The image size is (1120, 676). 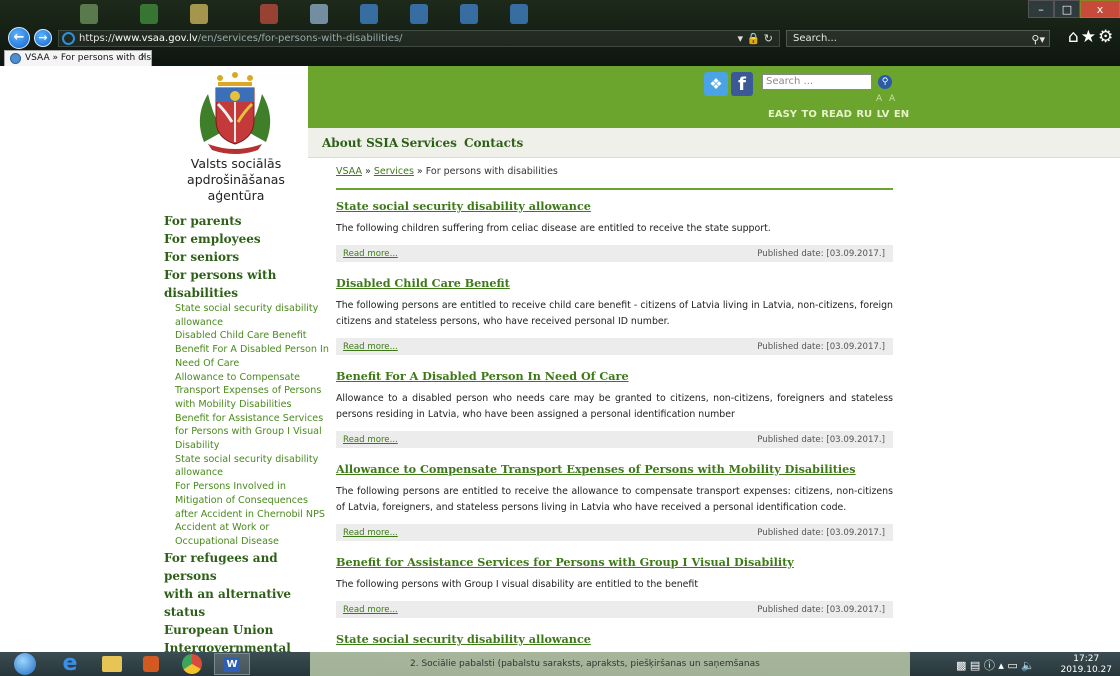 I want to click on chrome-icon, so click(x=192, y=664).